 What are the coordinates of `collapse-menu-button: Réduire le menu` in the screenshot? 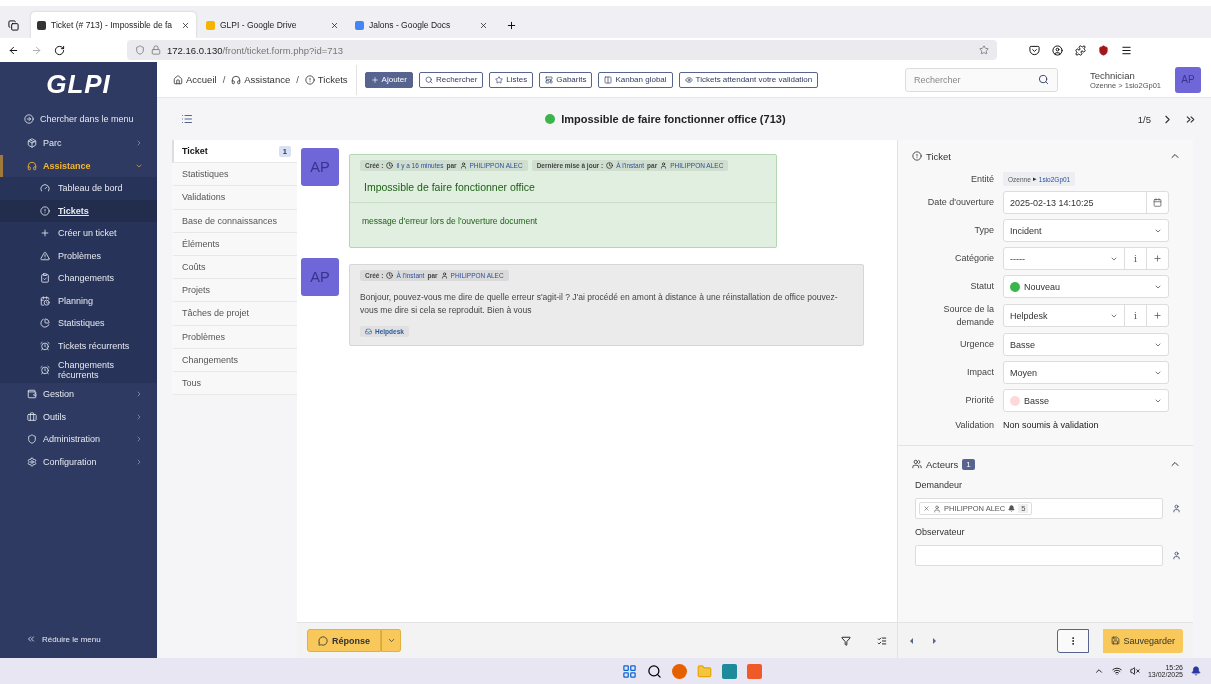 It's located at (78, 646).